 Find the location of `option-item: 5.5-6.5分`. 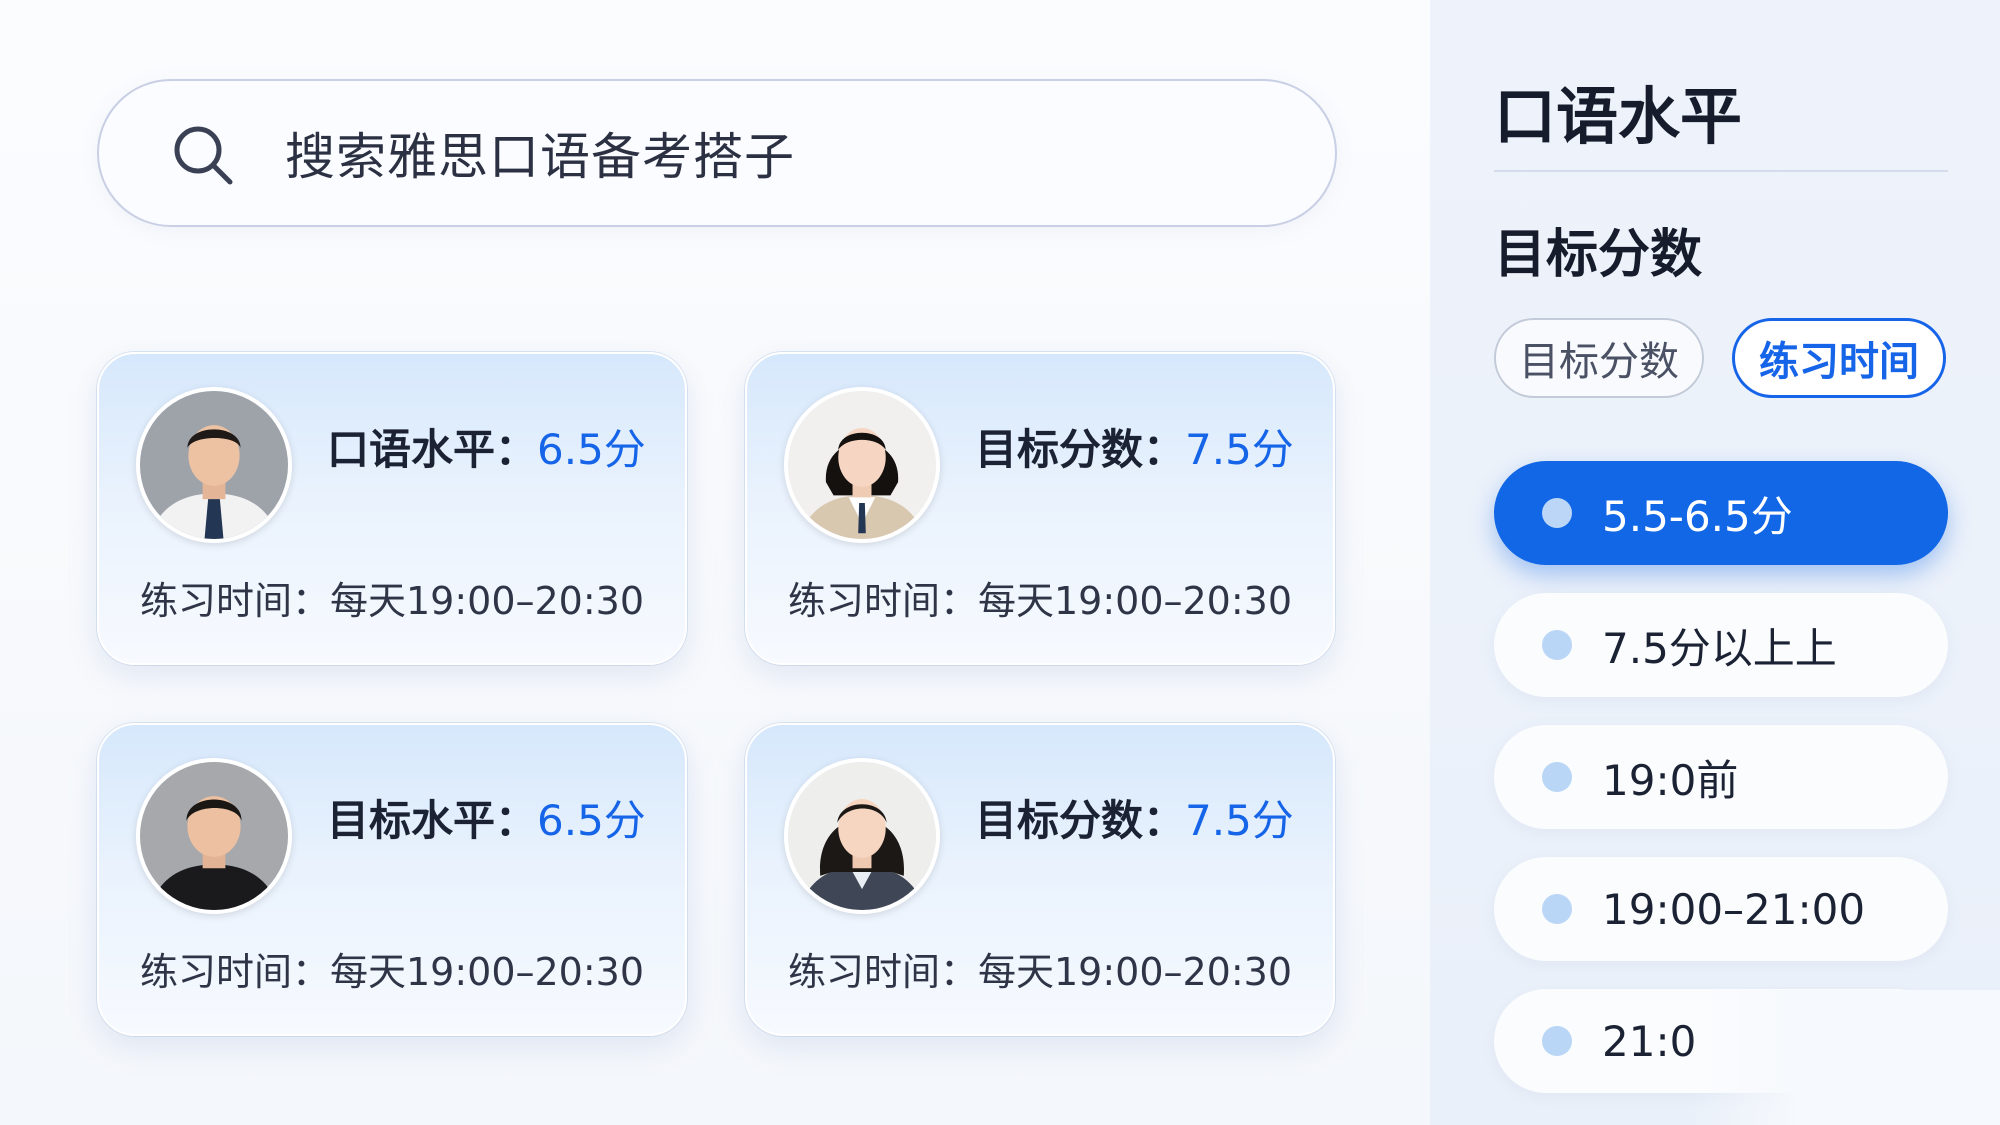

option-item: 5.5-6.5分 is located at coordinates (1721, 513).